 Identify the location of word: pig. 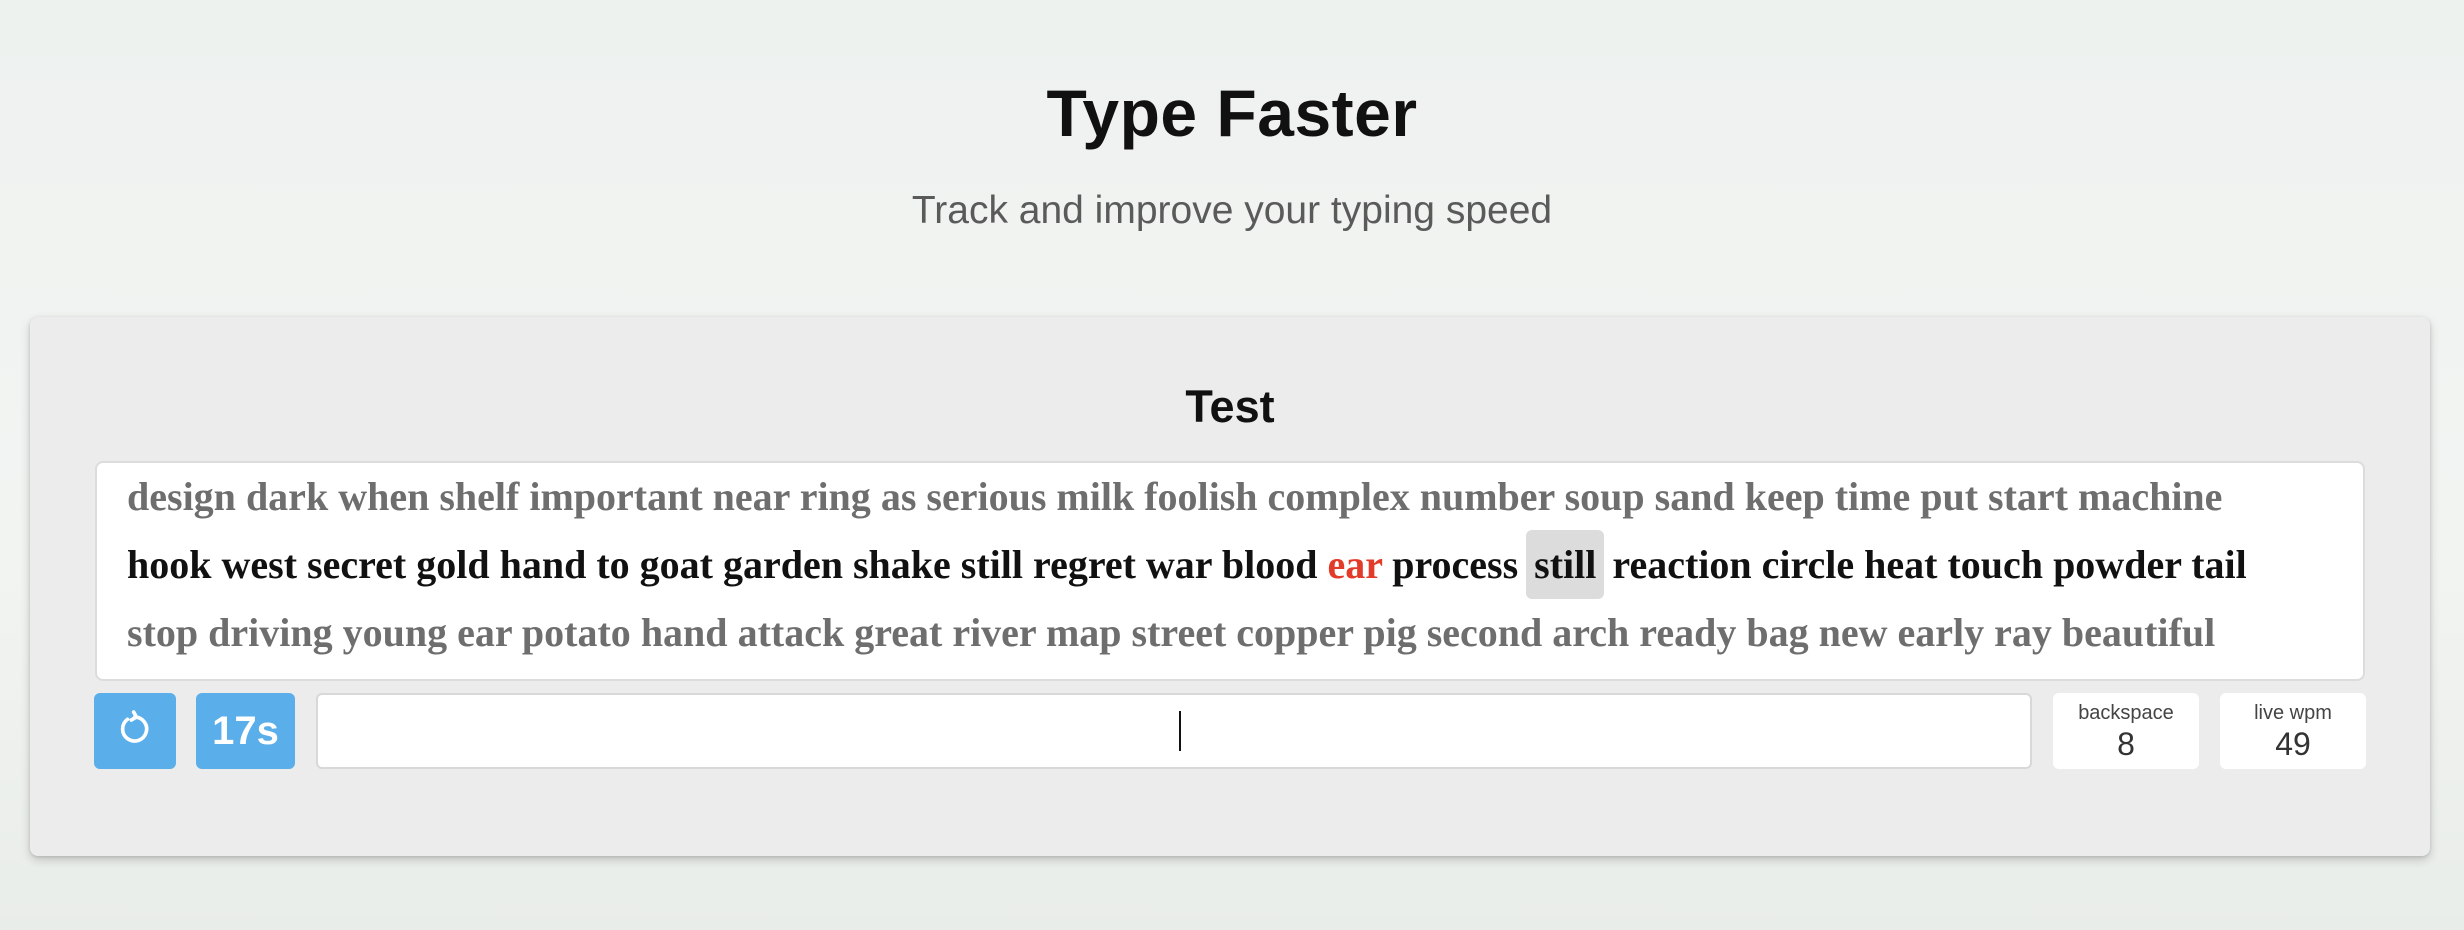
(1390, 632).